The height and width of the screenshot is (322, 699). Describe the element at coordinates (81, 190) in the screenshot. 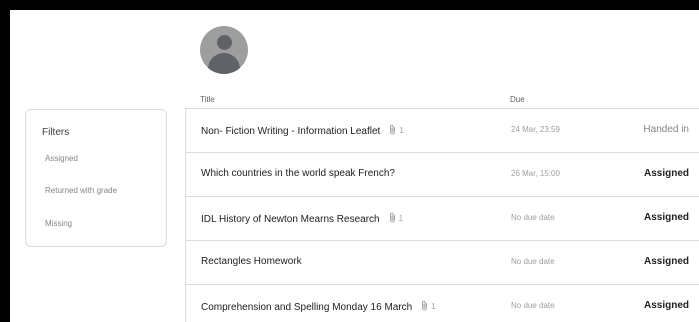

I see `filter-returned-with-grade: Returned with grade` at that location.